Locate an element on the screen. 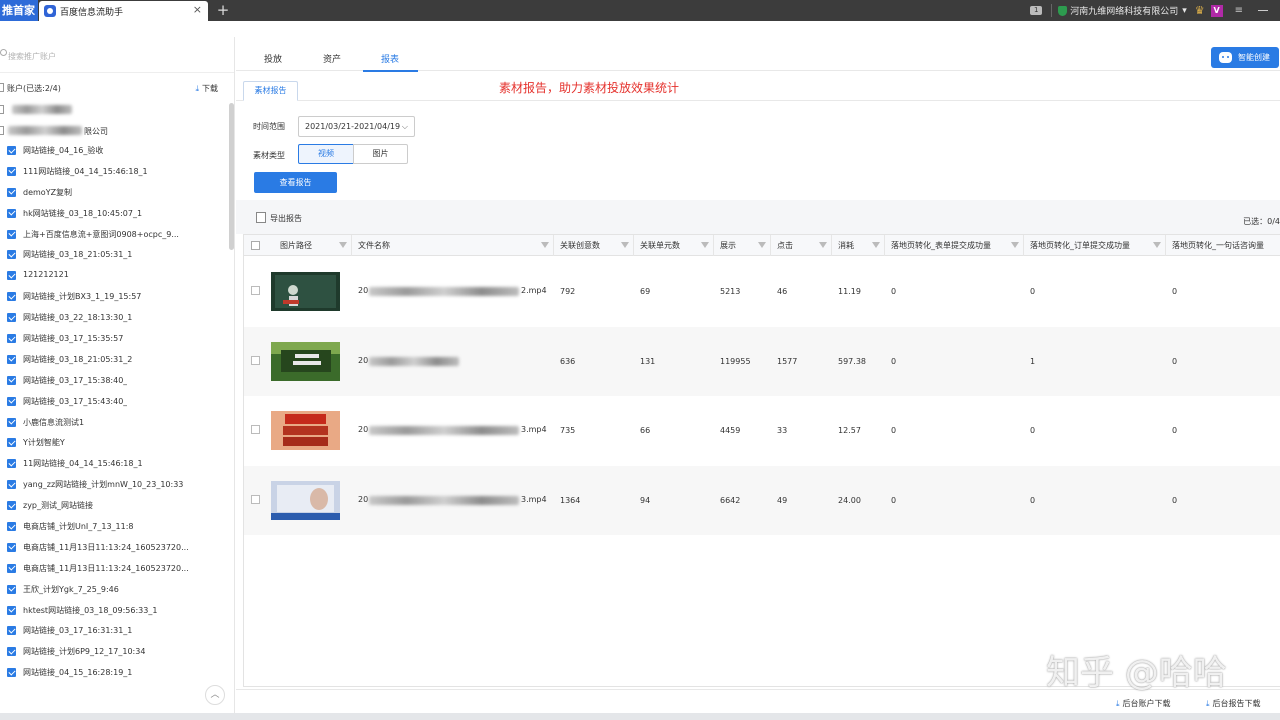  crown-icon: ♛ is located at coordinates (1200, 10).